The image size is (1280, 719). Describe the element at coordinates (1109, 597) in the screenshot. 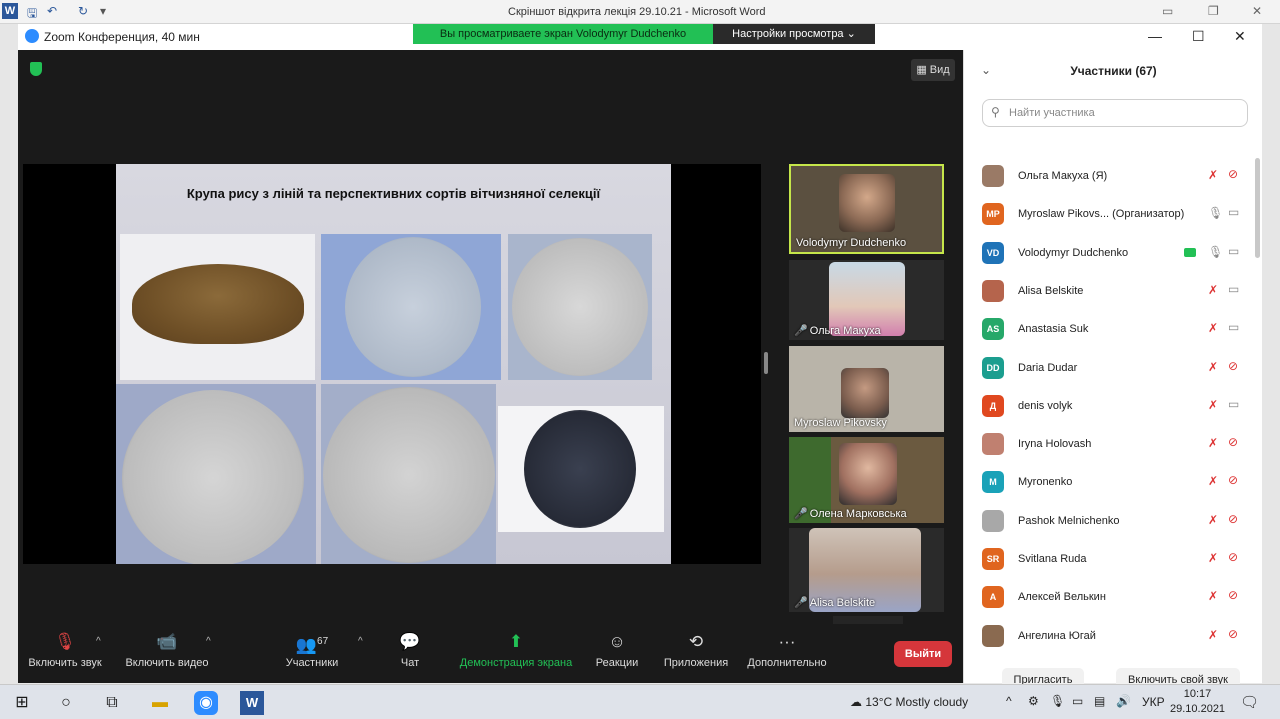

I see `participant-row: А Алексей Велькин ✗ ⊘` at that location.